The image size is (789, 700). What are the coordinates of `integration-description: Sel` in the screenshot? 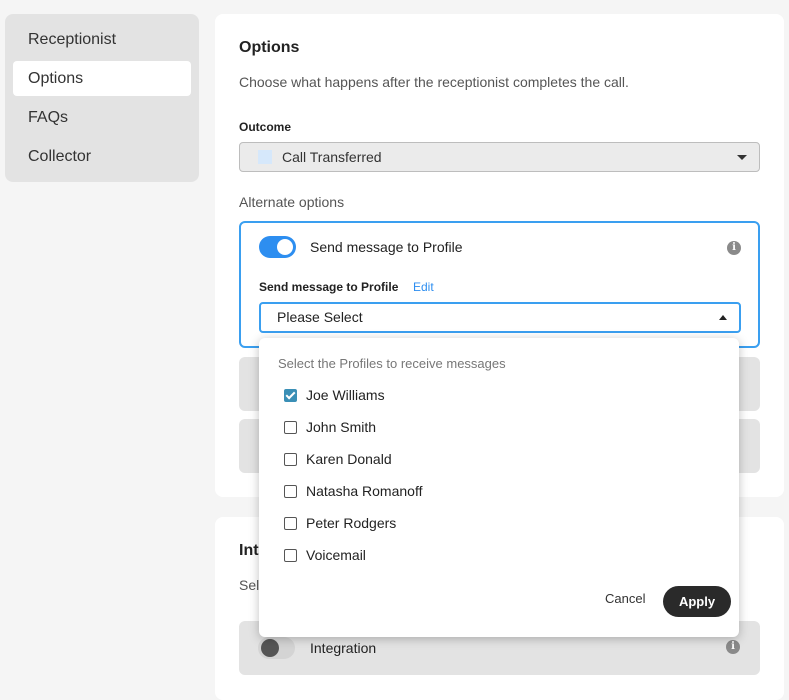 It's located at (249, 585).